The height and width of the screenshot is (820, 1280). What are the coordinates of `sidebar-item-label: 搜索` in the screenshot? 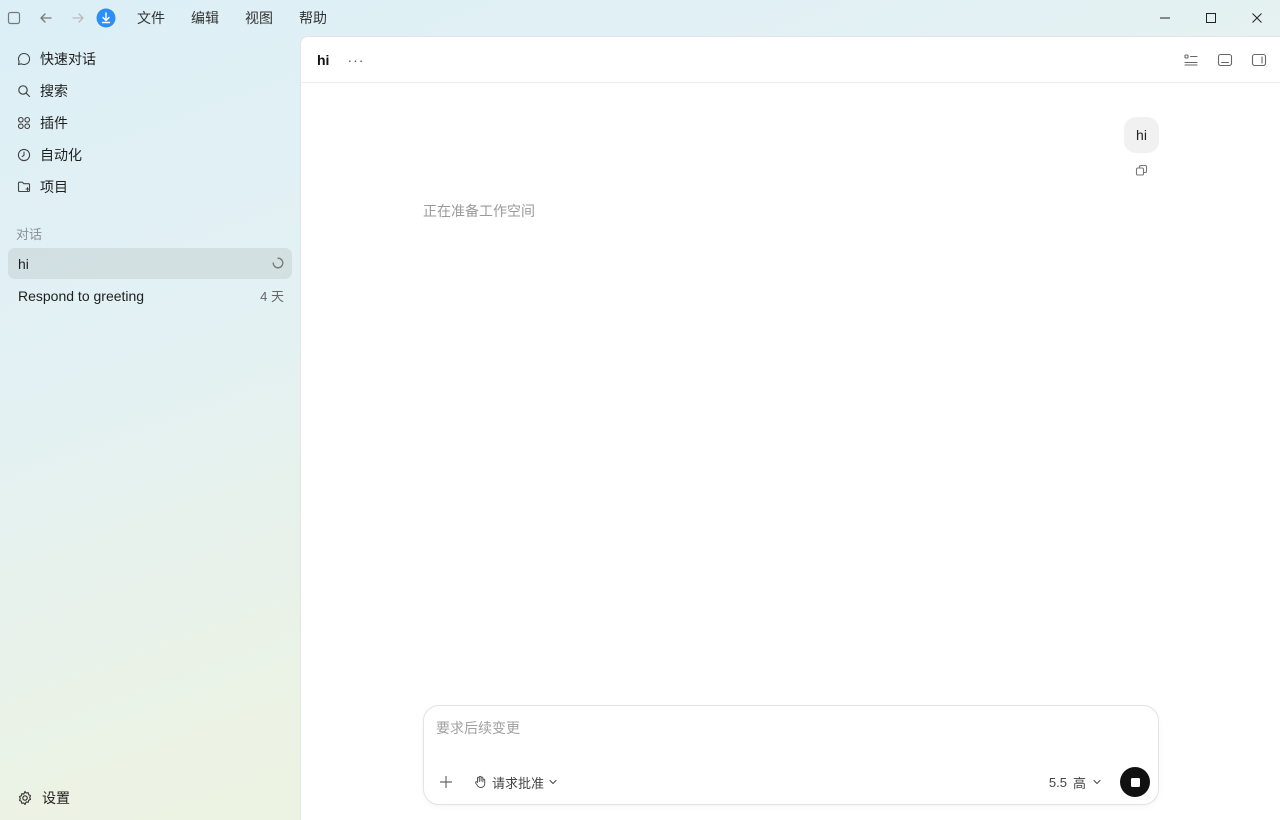 It's located at (54, 91).